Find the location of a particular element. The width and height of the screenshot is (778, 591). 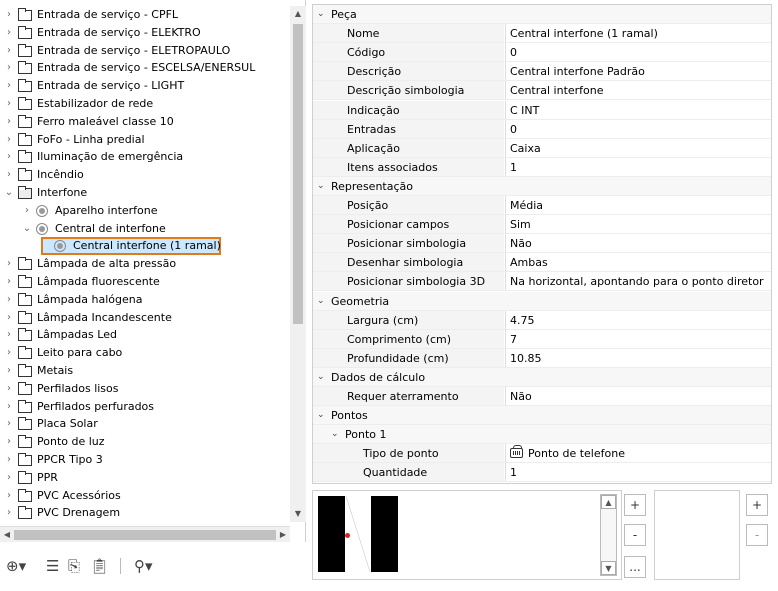

property-category: ⌄ Representação is located at coordinates (542, 186).